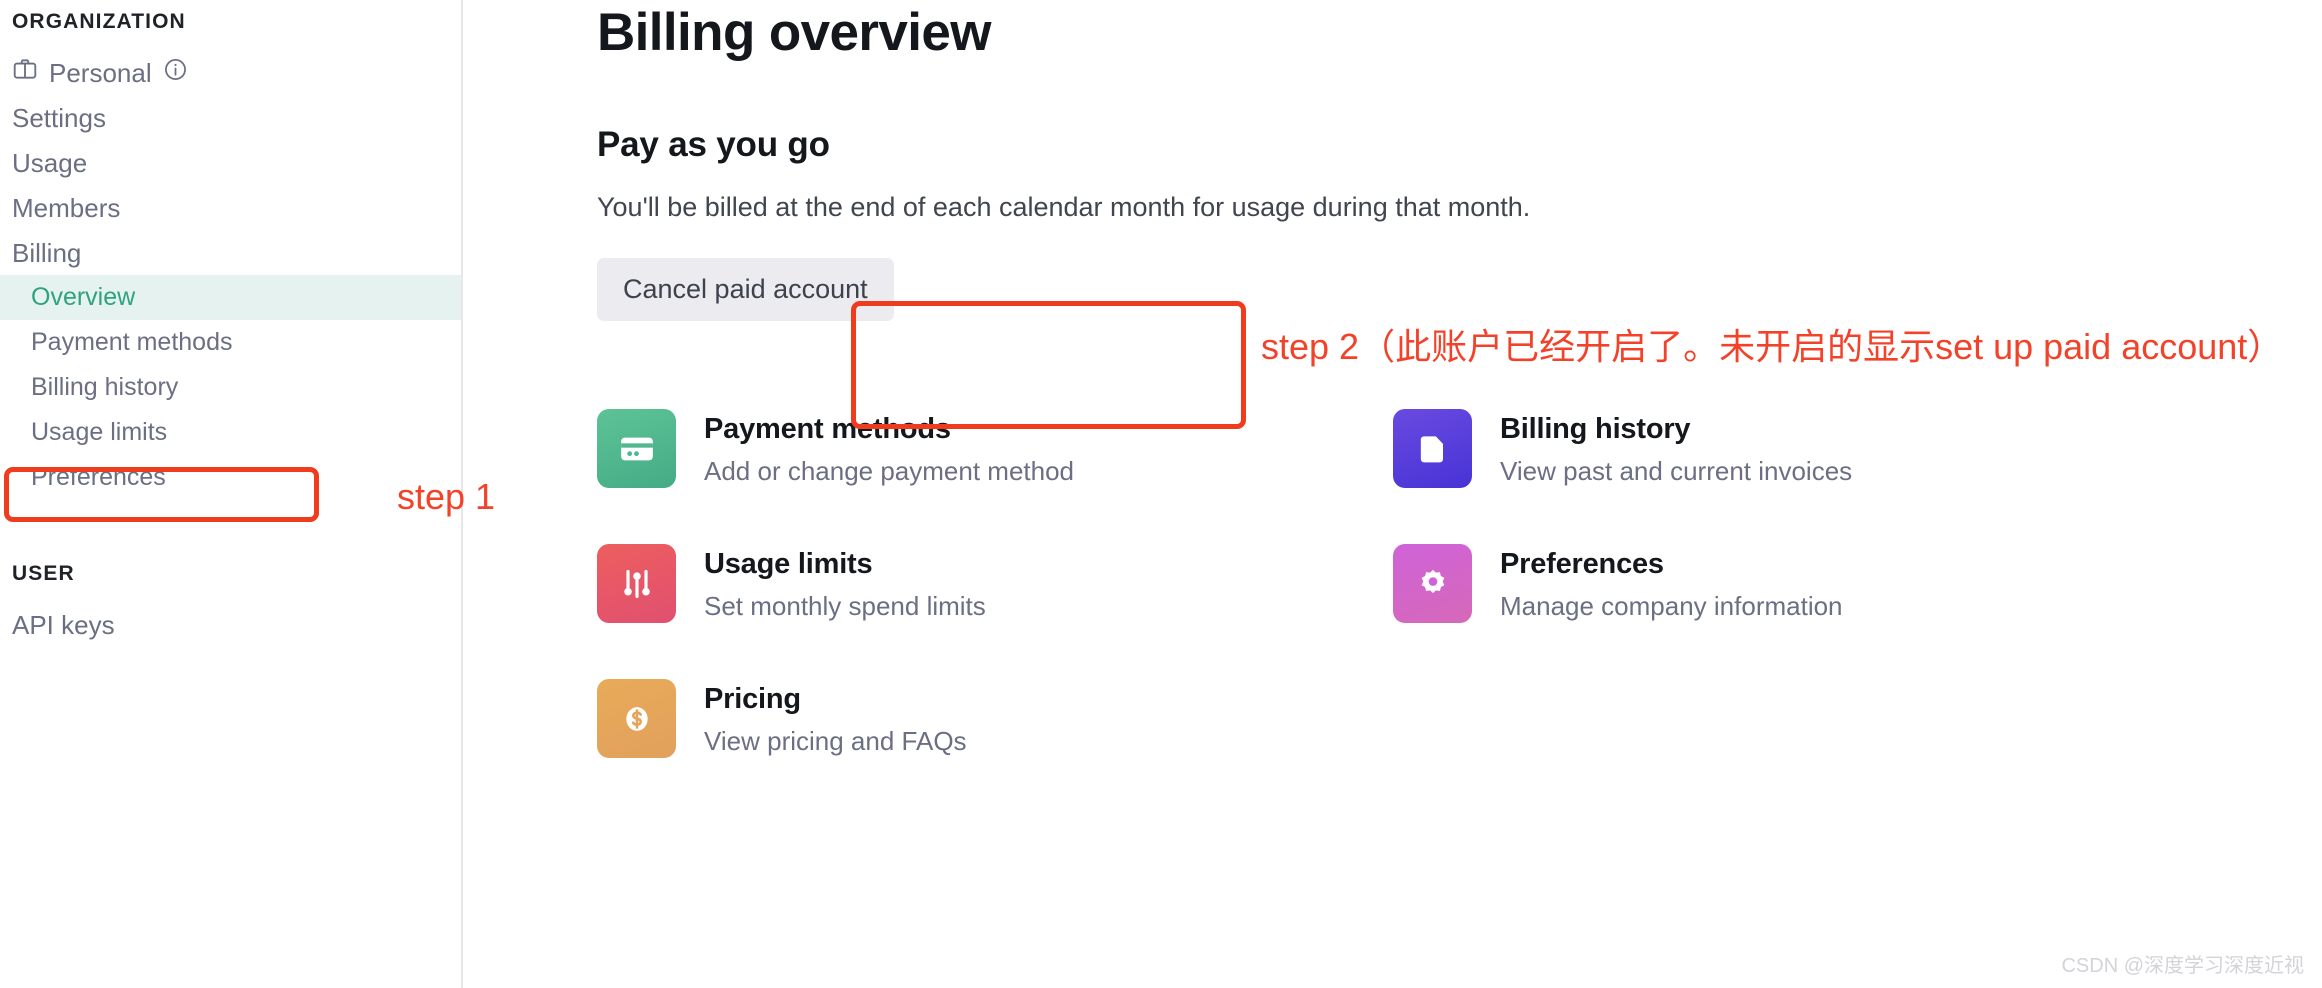  I want to click on card-title: Pricing, so click(752, 699).